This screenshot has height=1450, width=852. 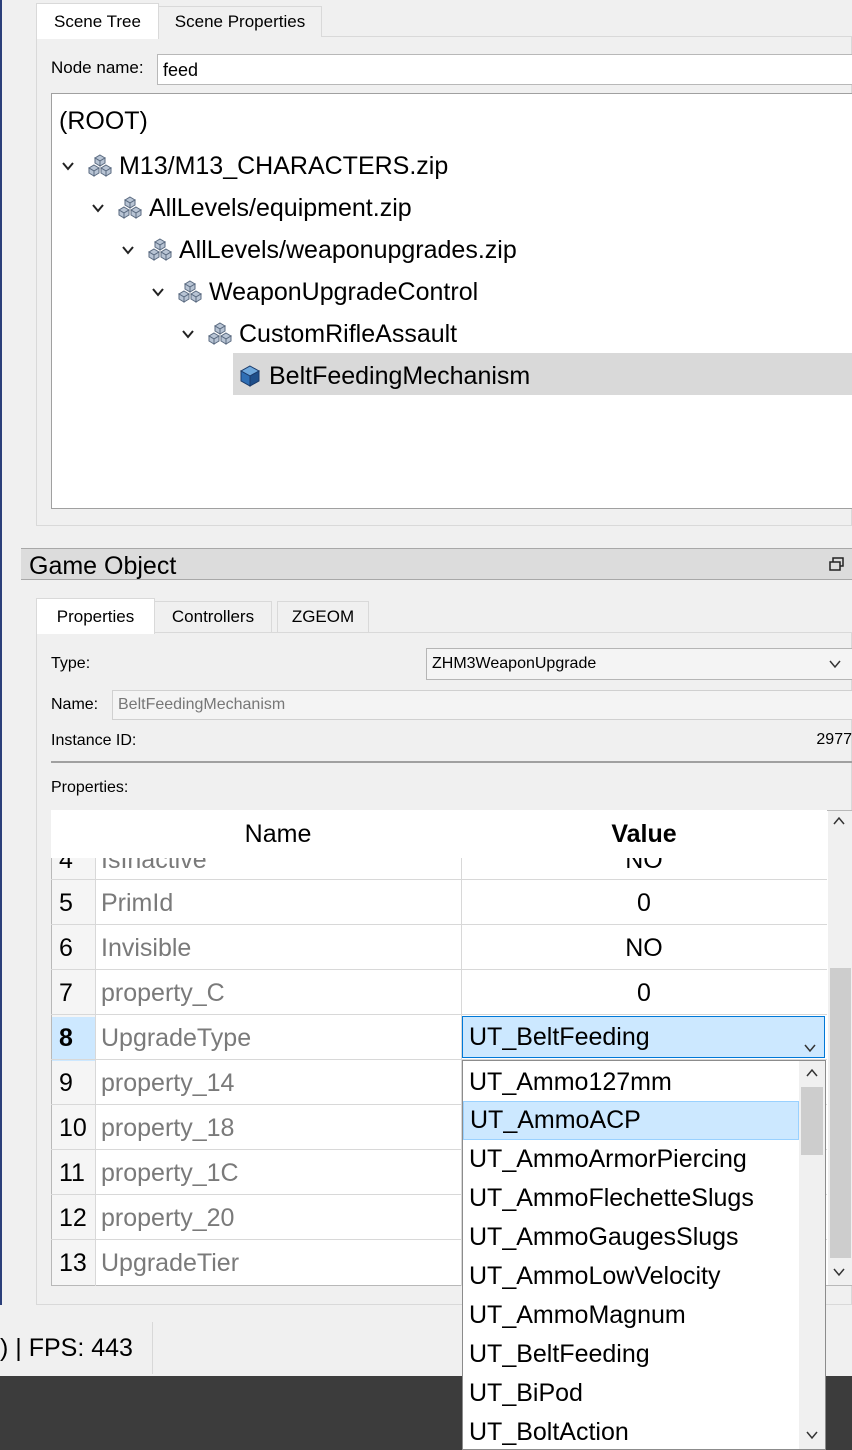 What do you see at coordinates (75, 704) in the screenshot?
I see `name-label: Name:` at bounding box center [75, 704].